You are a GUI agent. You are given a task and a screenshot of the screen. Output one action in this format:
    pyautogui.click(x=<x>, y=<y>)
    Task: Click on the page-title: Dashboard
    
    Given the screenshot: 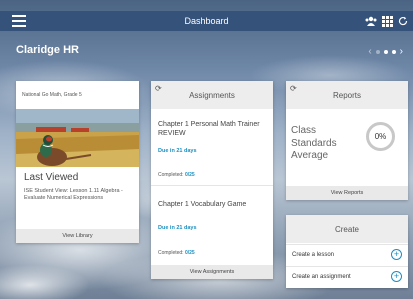 What is the action you would take?
    pyautogui.click(x=206, y=21)
    